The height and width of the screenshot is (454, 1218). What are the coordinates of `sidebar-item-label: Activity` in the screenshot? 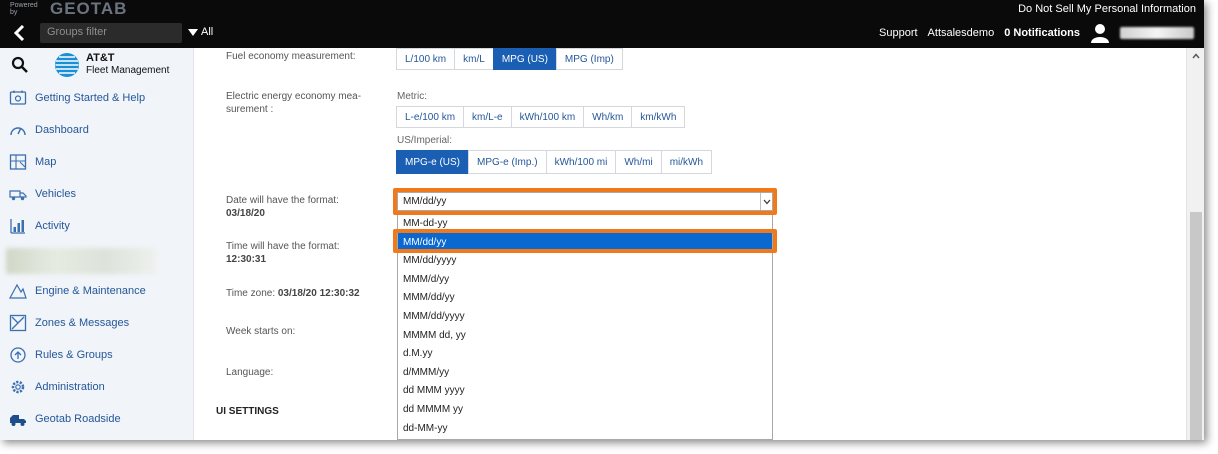 It's located at (52, 226).